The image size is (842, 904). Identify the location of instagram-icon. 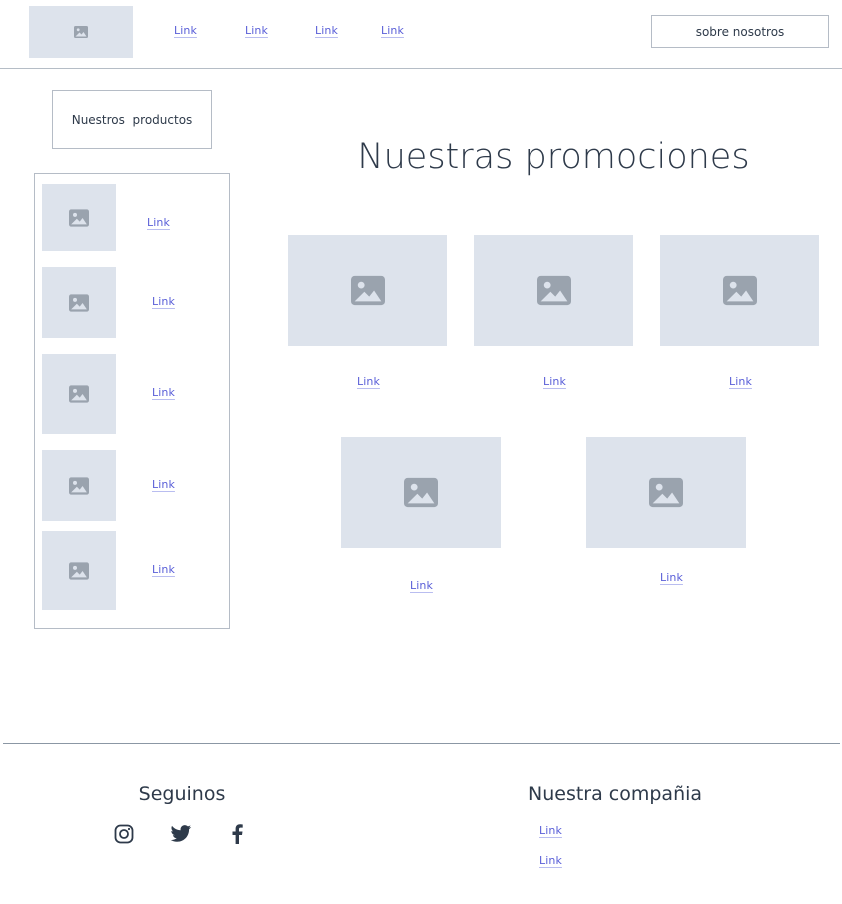
(124, 834).